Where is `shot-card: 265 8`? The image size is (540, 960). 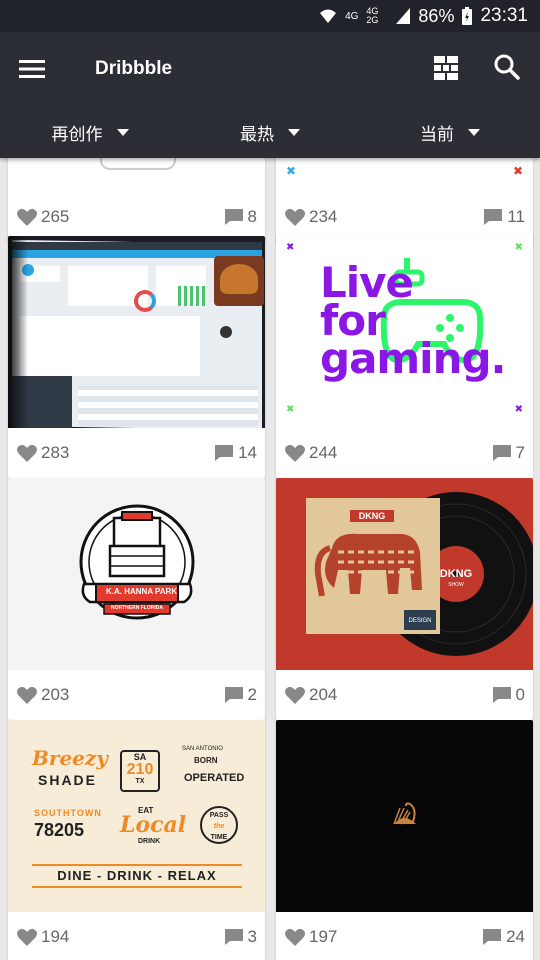 shot-card: 265 8 is located at coordinates (136, 200).